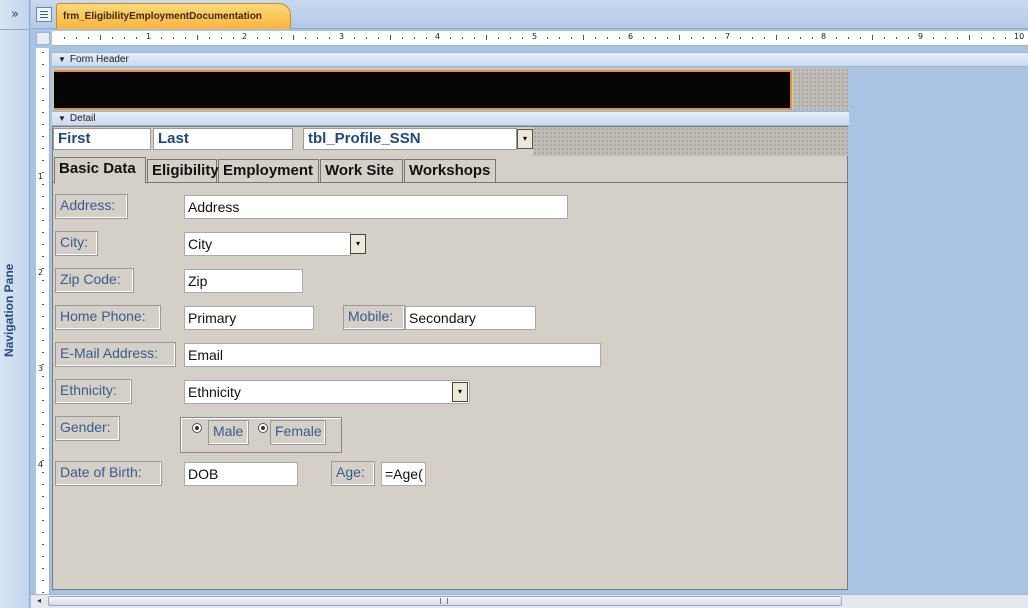 This screenshot has height=608, width=1028. What do you see at coordinates (444, 601) in the screenshot?
I see `scroll-grip-icon` at bounding box center [444, 601].